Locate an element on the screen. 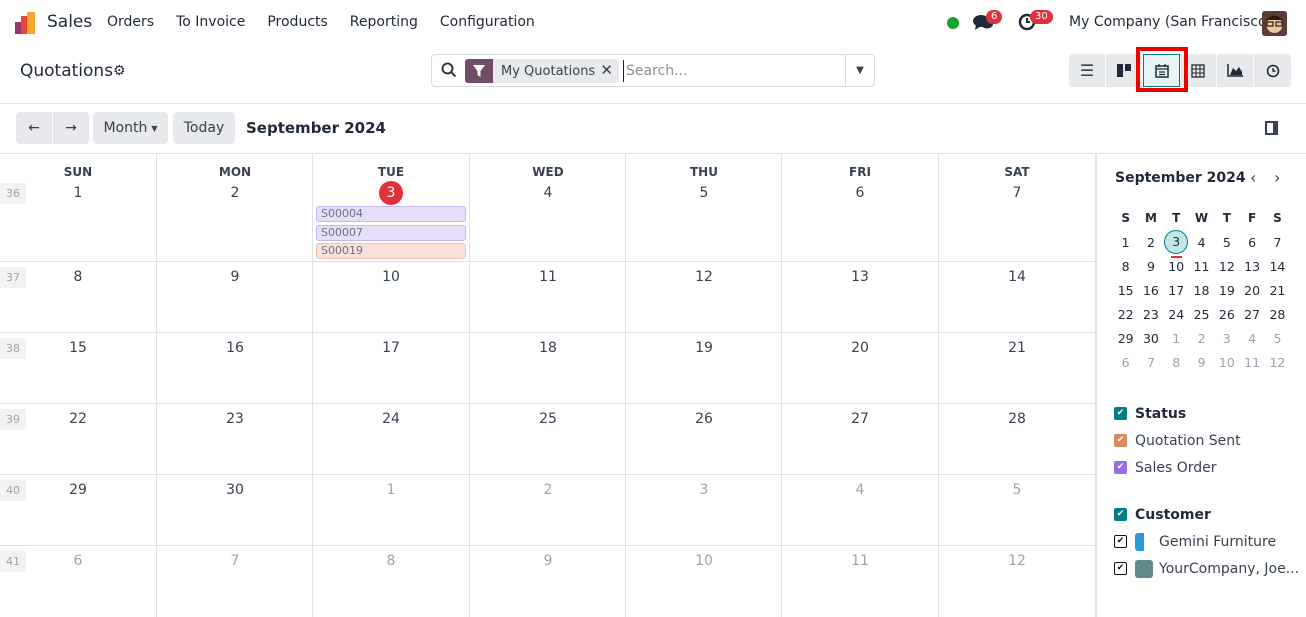  day-cell: 8 is located at coordinates (391, 561).